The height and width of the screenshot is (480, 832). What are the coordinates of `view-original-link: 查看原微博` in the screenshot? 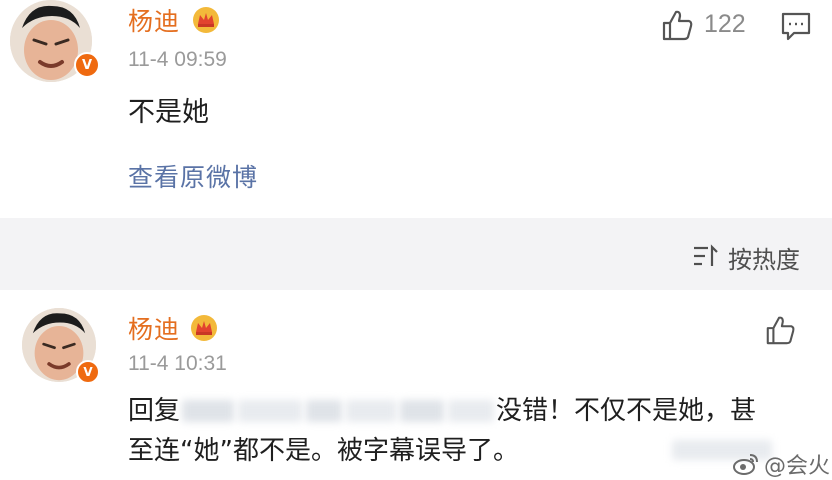 It's located at (193, 176).